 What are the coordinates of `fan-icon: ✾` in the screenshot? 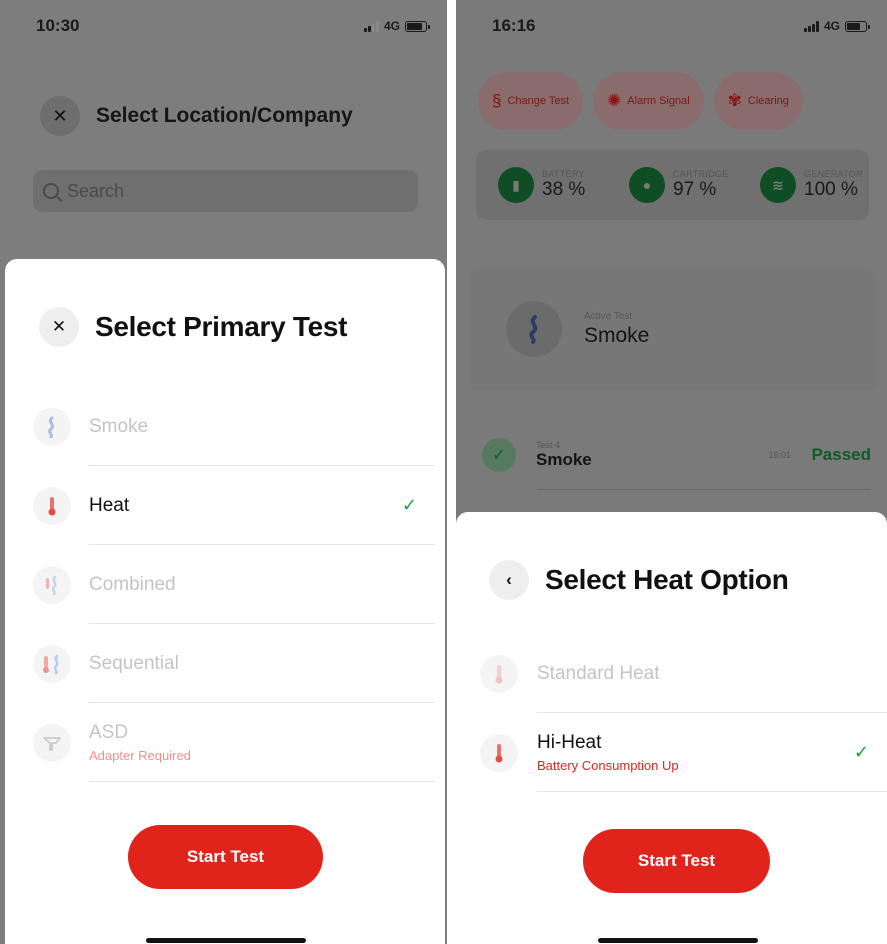 It's located at (734, 100).